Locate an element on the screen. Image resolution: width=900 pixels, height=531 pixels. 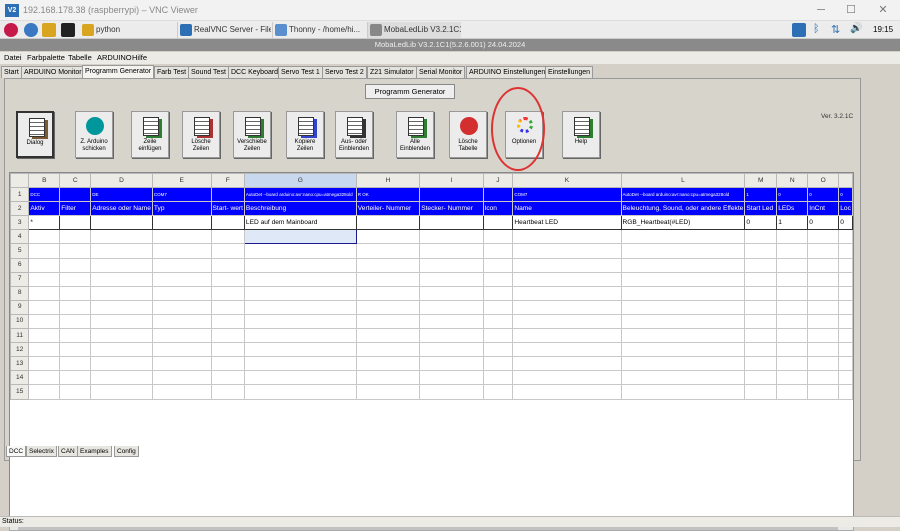
taskbar-python-folder: python is located at coordinates (116, 30).